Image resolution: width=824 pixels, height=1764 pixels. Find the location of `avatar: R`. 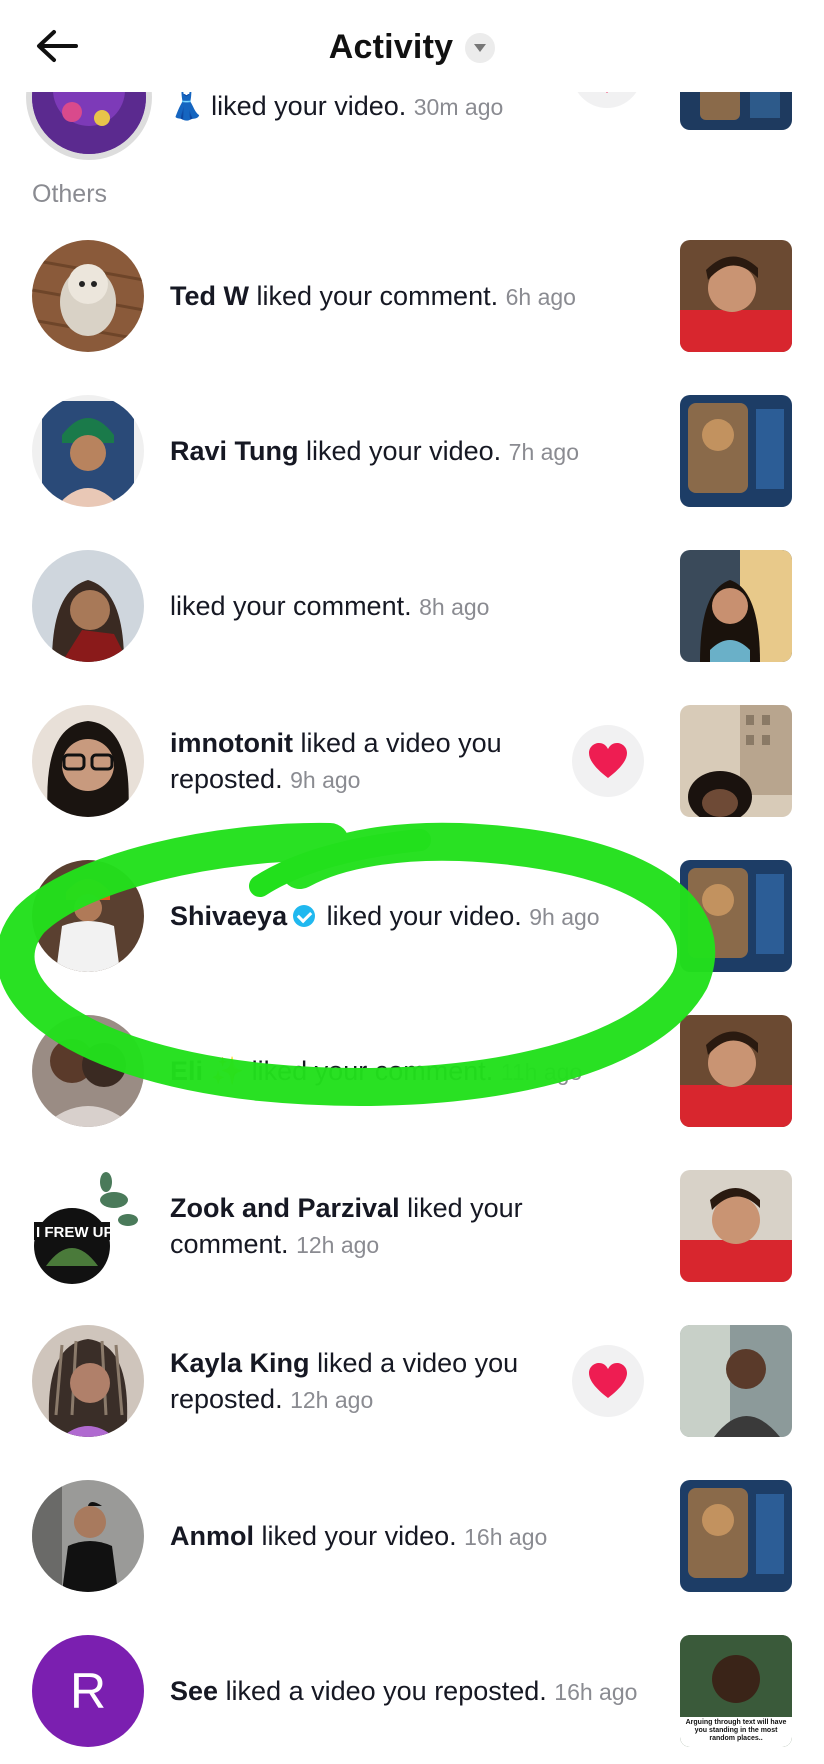

avatar: R is located at coordinates (88, 1691).